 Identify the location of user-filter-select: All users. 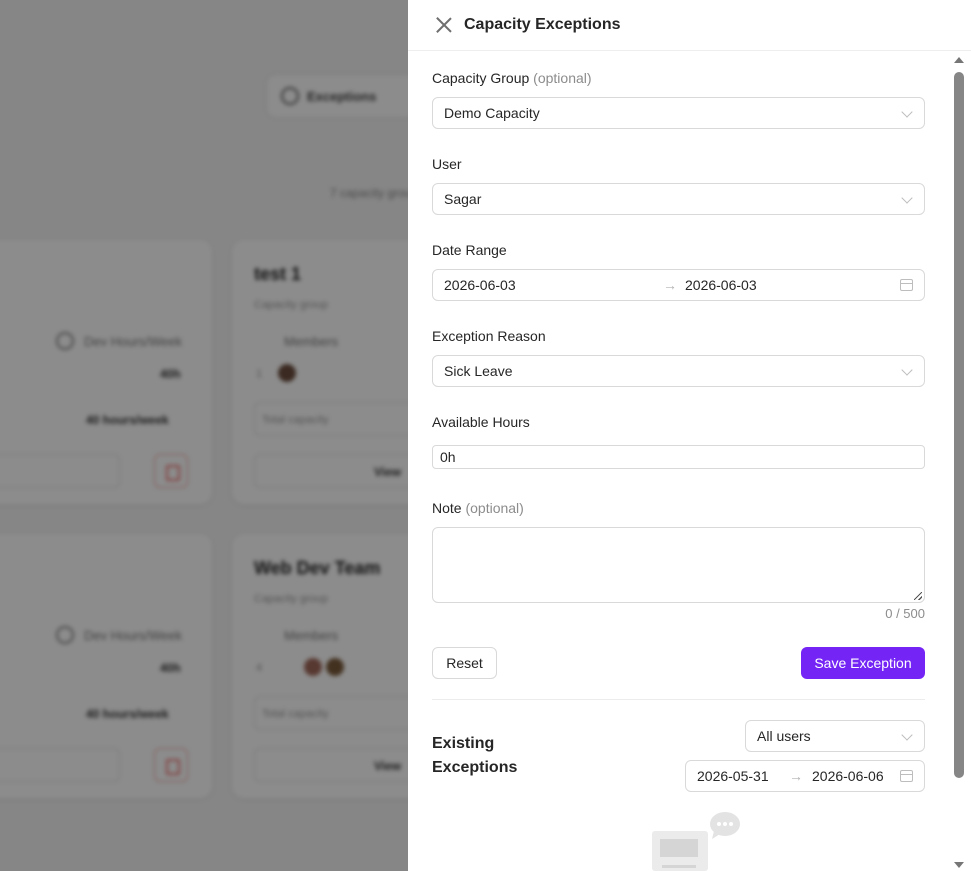
(835, 736).